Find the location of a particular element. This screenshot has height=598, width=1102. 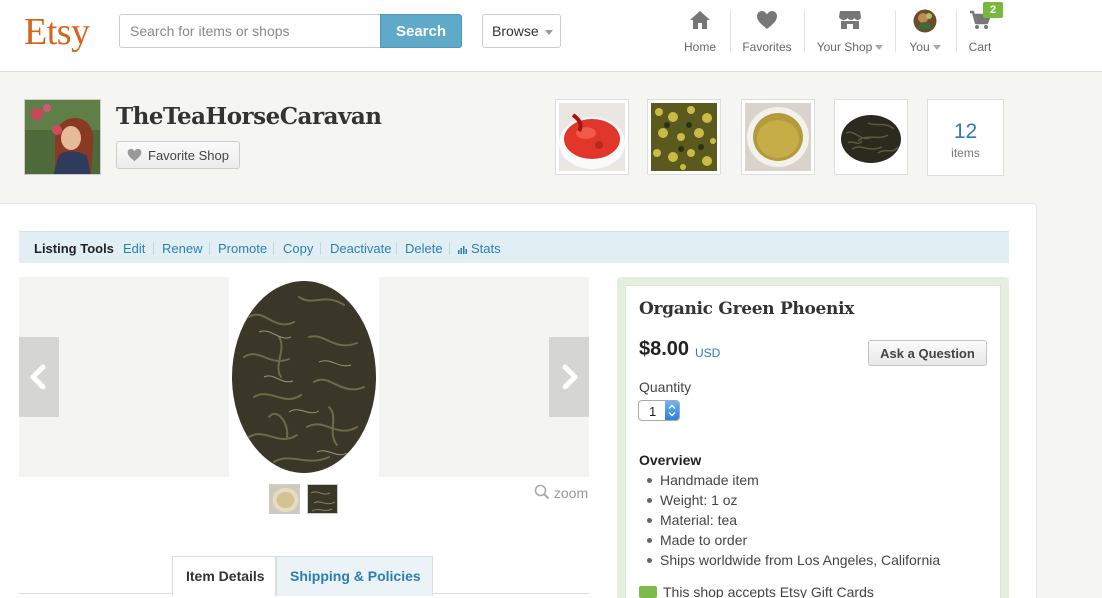

gift-card-text: This shop accepts Etsy Gift Cards is located at coordinates (768, 591).